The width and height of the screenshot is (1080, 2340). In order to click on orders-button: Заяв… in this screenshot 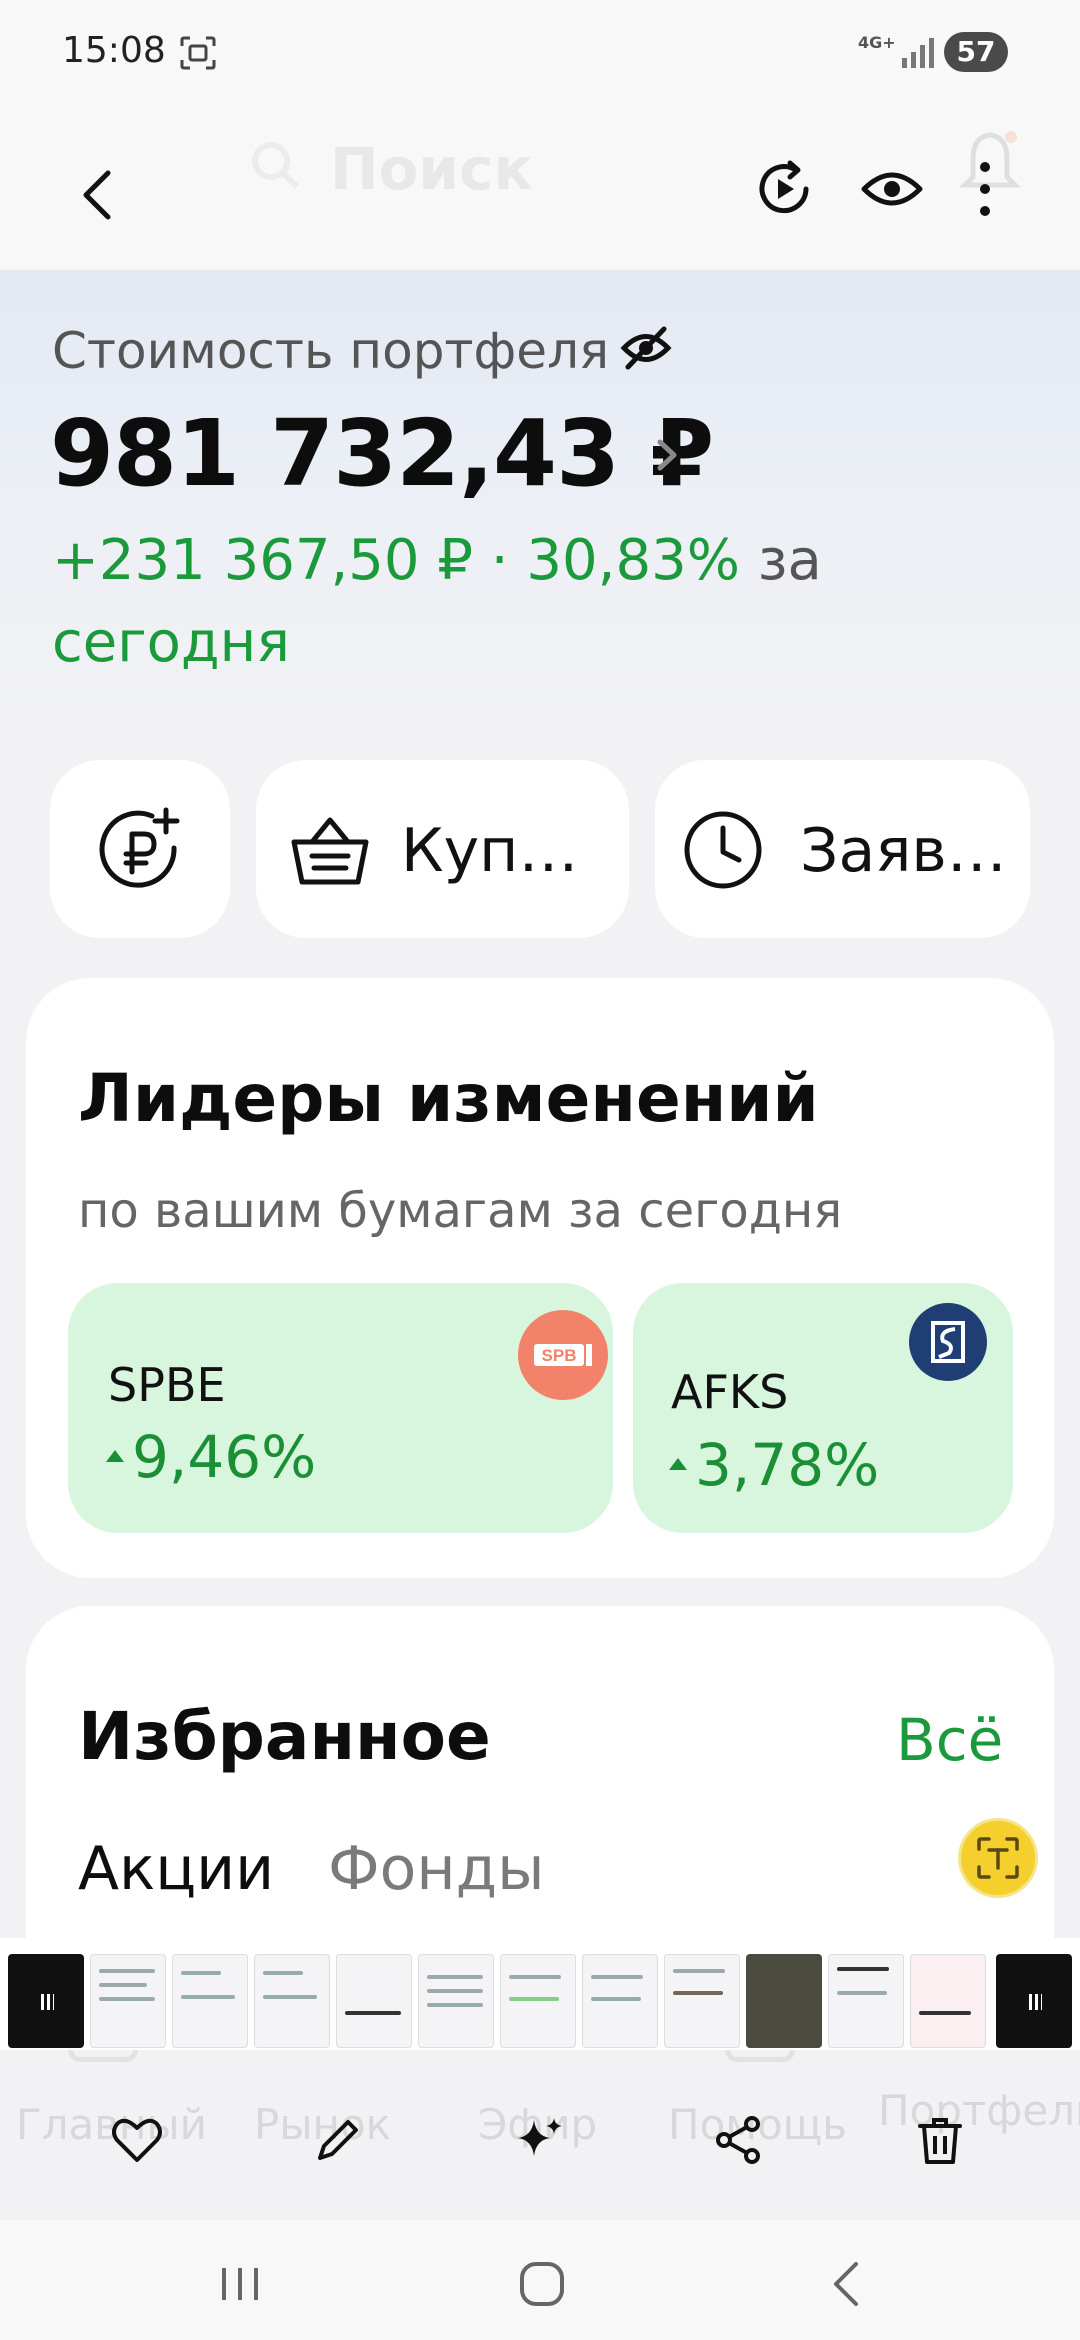, I will do `click(842, 849)`.